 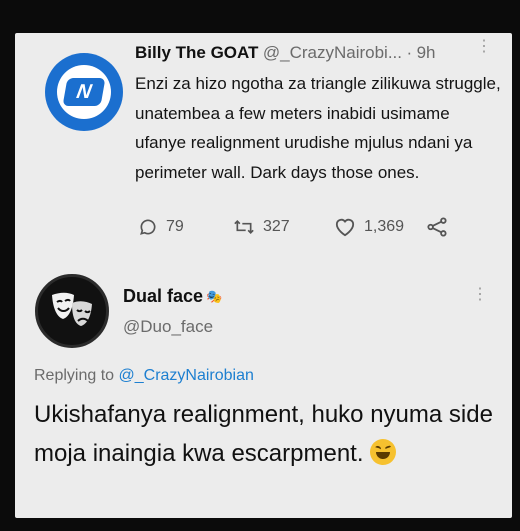 I want to click on avatar-logo: N, so click(x=84, y=92).